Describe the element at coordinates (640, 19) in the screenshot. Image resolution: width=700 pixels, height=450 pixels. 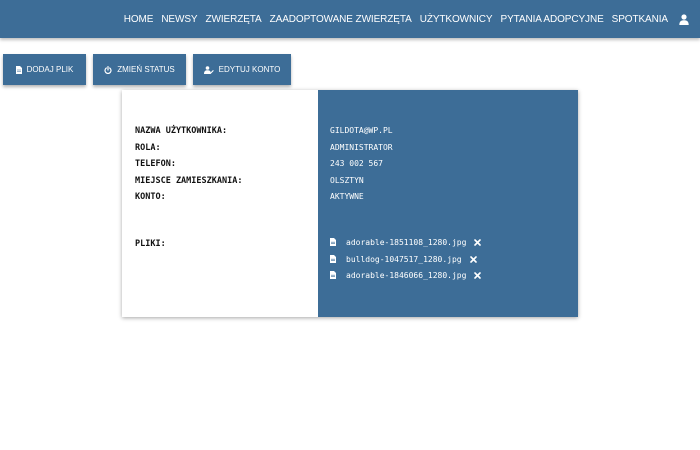
I see `nav-meetings: SPOTKANIA` at that location.